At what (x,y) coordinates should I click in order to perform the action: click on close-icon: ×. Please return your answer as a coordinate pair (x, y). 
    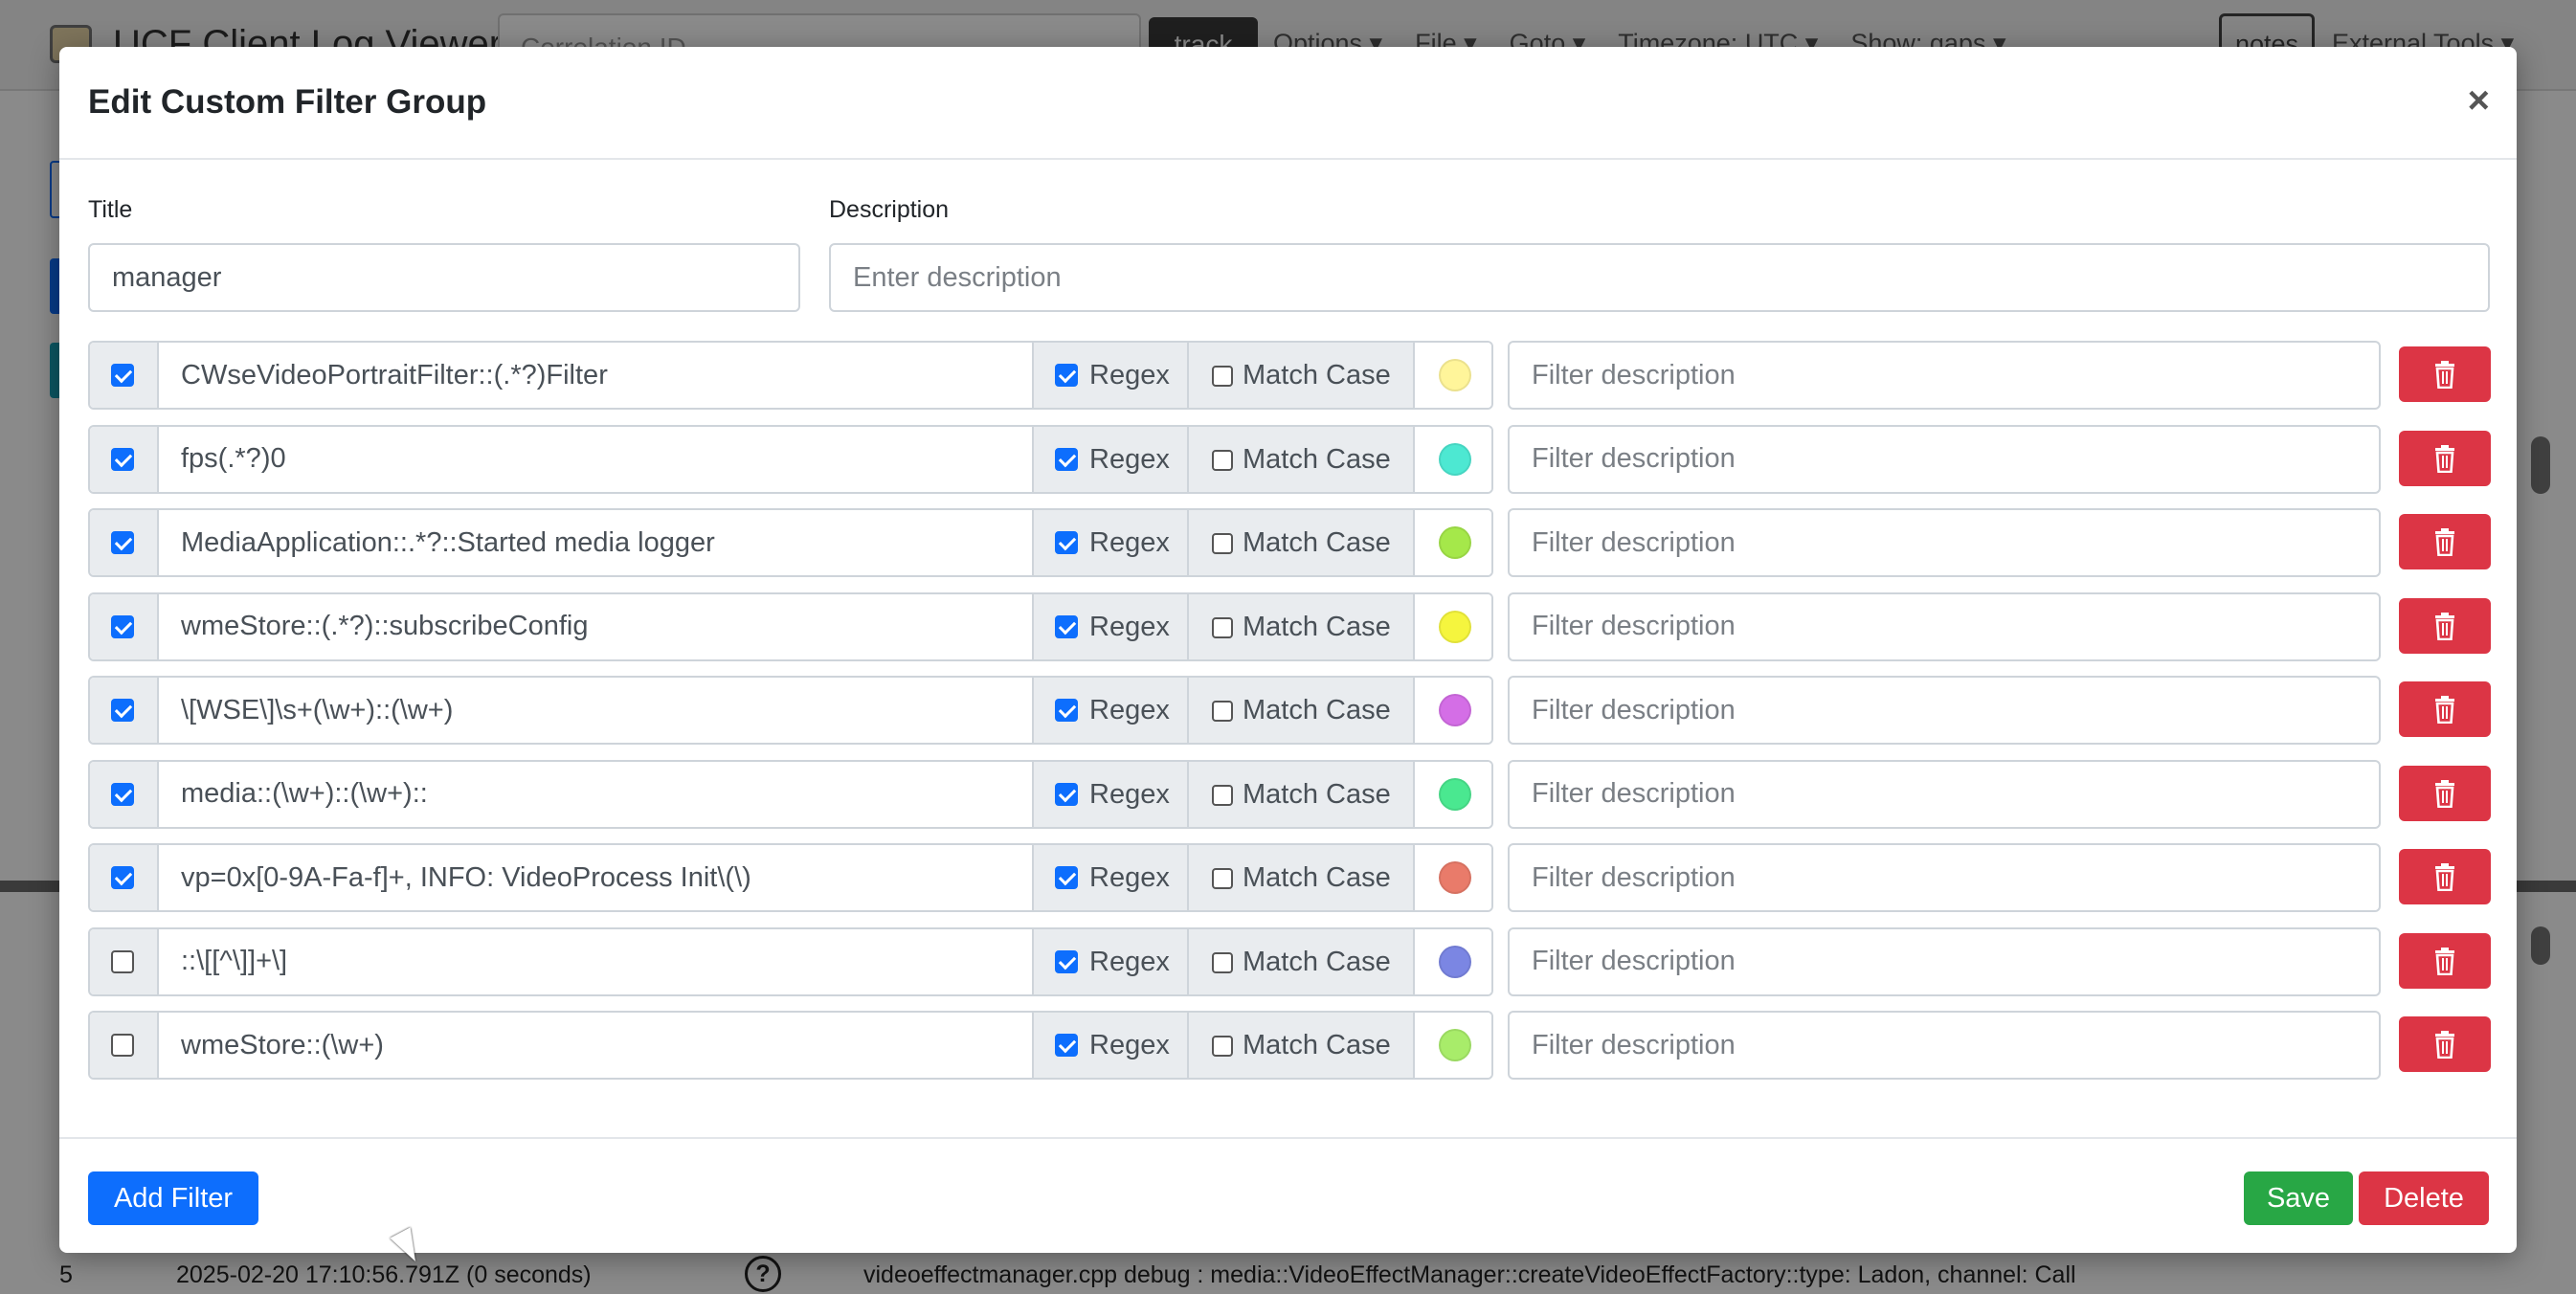
    Looking at the image, I should click on (2479, 100).